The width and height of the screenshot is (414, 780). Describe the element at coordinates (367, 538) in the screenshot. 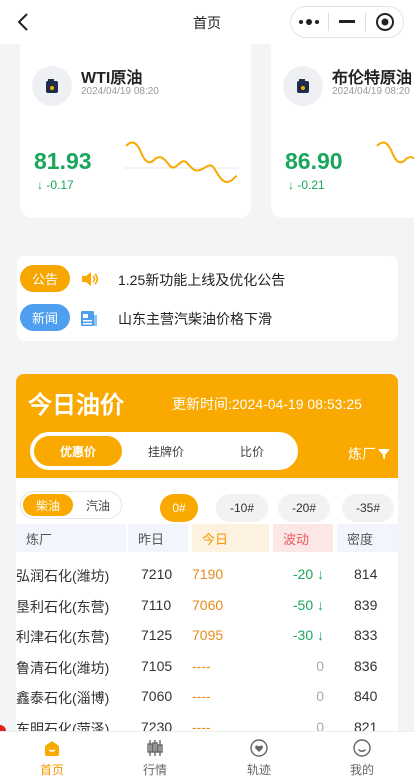

I see `column-header-density: 密度` at that location.